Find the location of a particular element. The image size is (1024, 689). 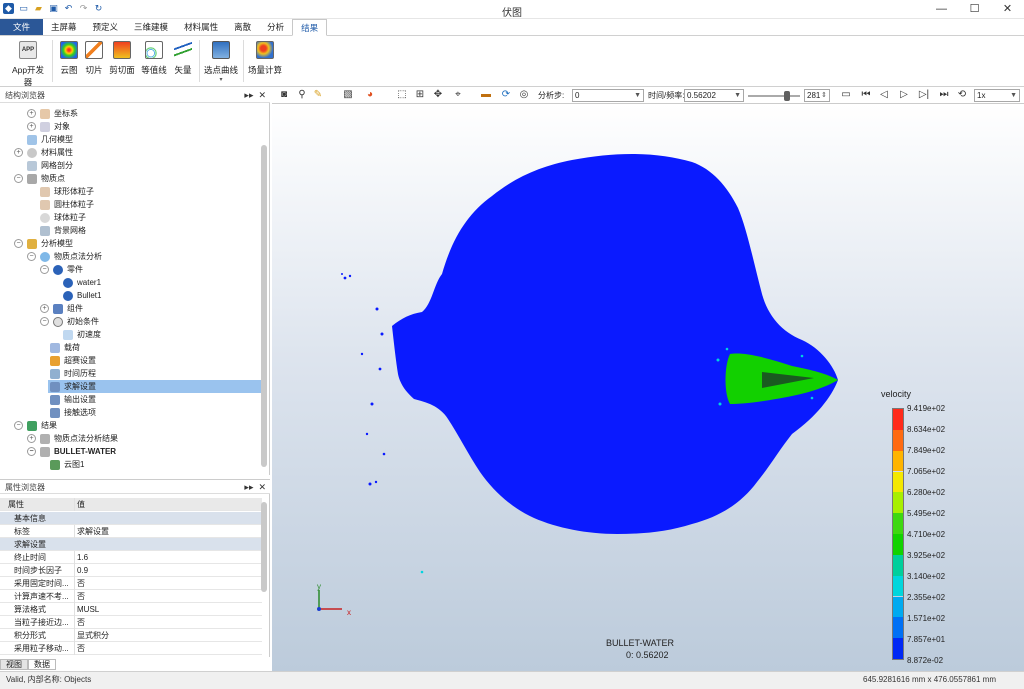

close-button: ✕ is located at coordinates (1007, 9).